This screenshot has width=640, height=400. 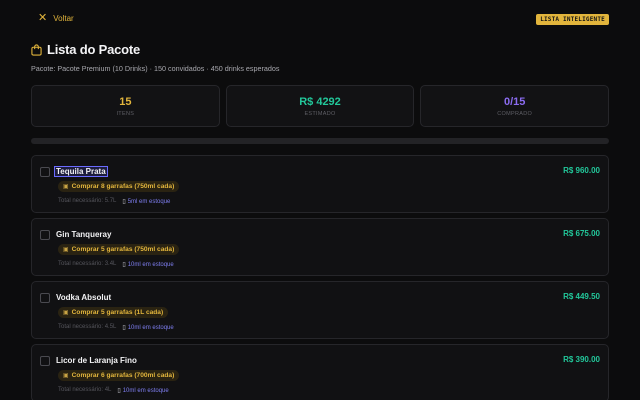 I want to click on item-price: R$ 449.50, so click(x=581, y=296).